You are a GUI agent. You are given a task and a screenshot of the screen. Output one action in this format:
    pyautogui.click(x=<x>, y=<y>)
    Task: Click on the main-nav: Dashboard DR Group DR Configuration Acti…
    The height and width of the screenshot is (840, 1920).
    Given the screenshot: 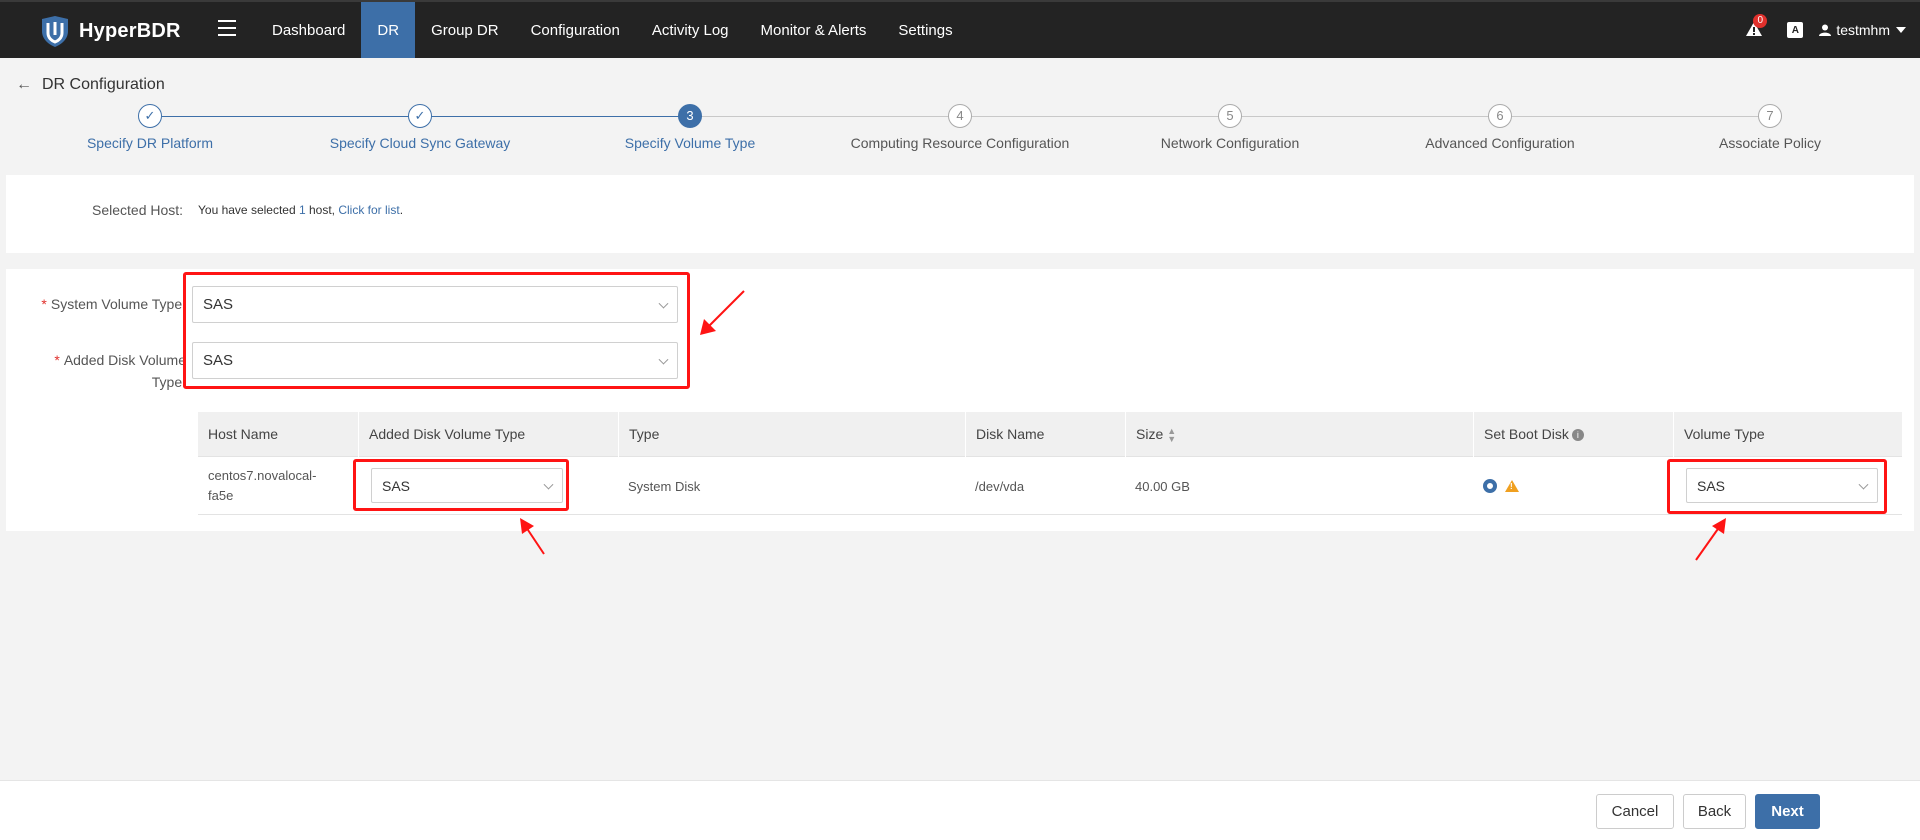 What is the action you would take?
    pyautogui.click(x=612, y=30)
    